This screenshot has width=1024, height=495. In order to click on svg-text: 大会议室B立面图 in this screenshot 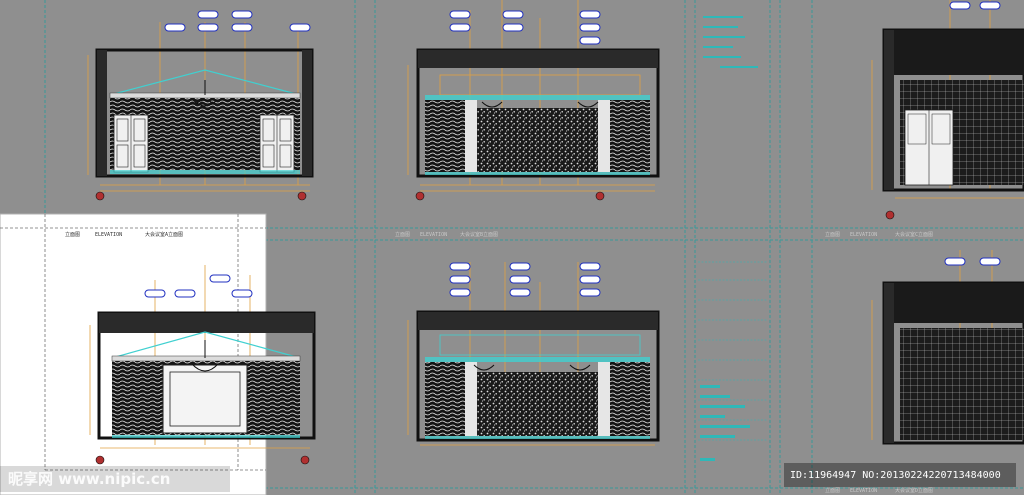, I will do `click(479, 234)`.